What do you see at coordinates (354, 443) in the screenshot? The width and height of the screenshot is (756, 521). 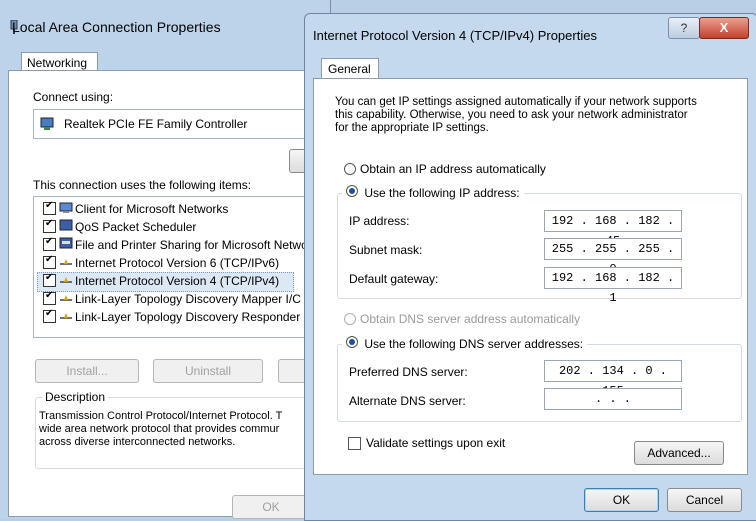 I see `validate-checkbox` at bounding box center [354, 443].